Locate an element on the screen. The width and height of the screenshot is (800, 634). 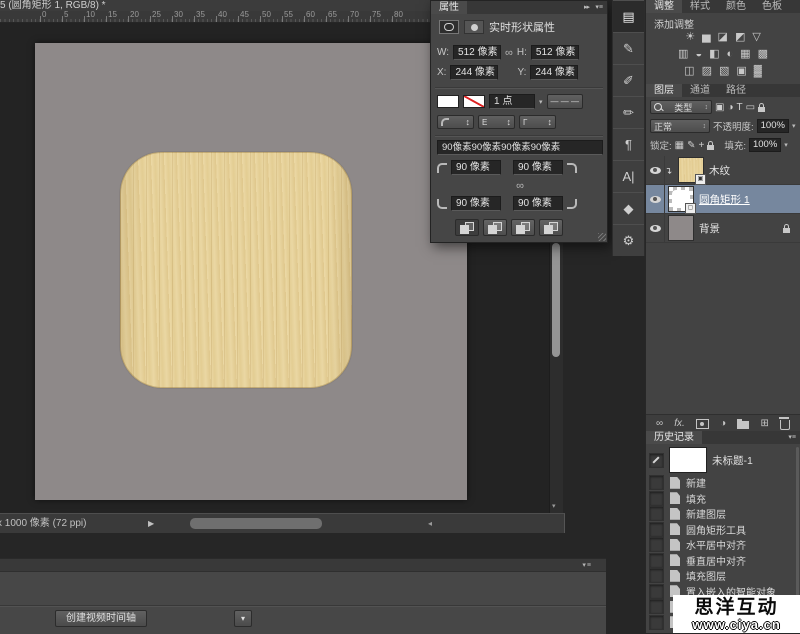
gradient-map-icon: ▓ is located at coordinates (758, 71).